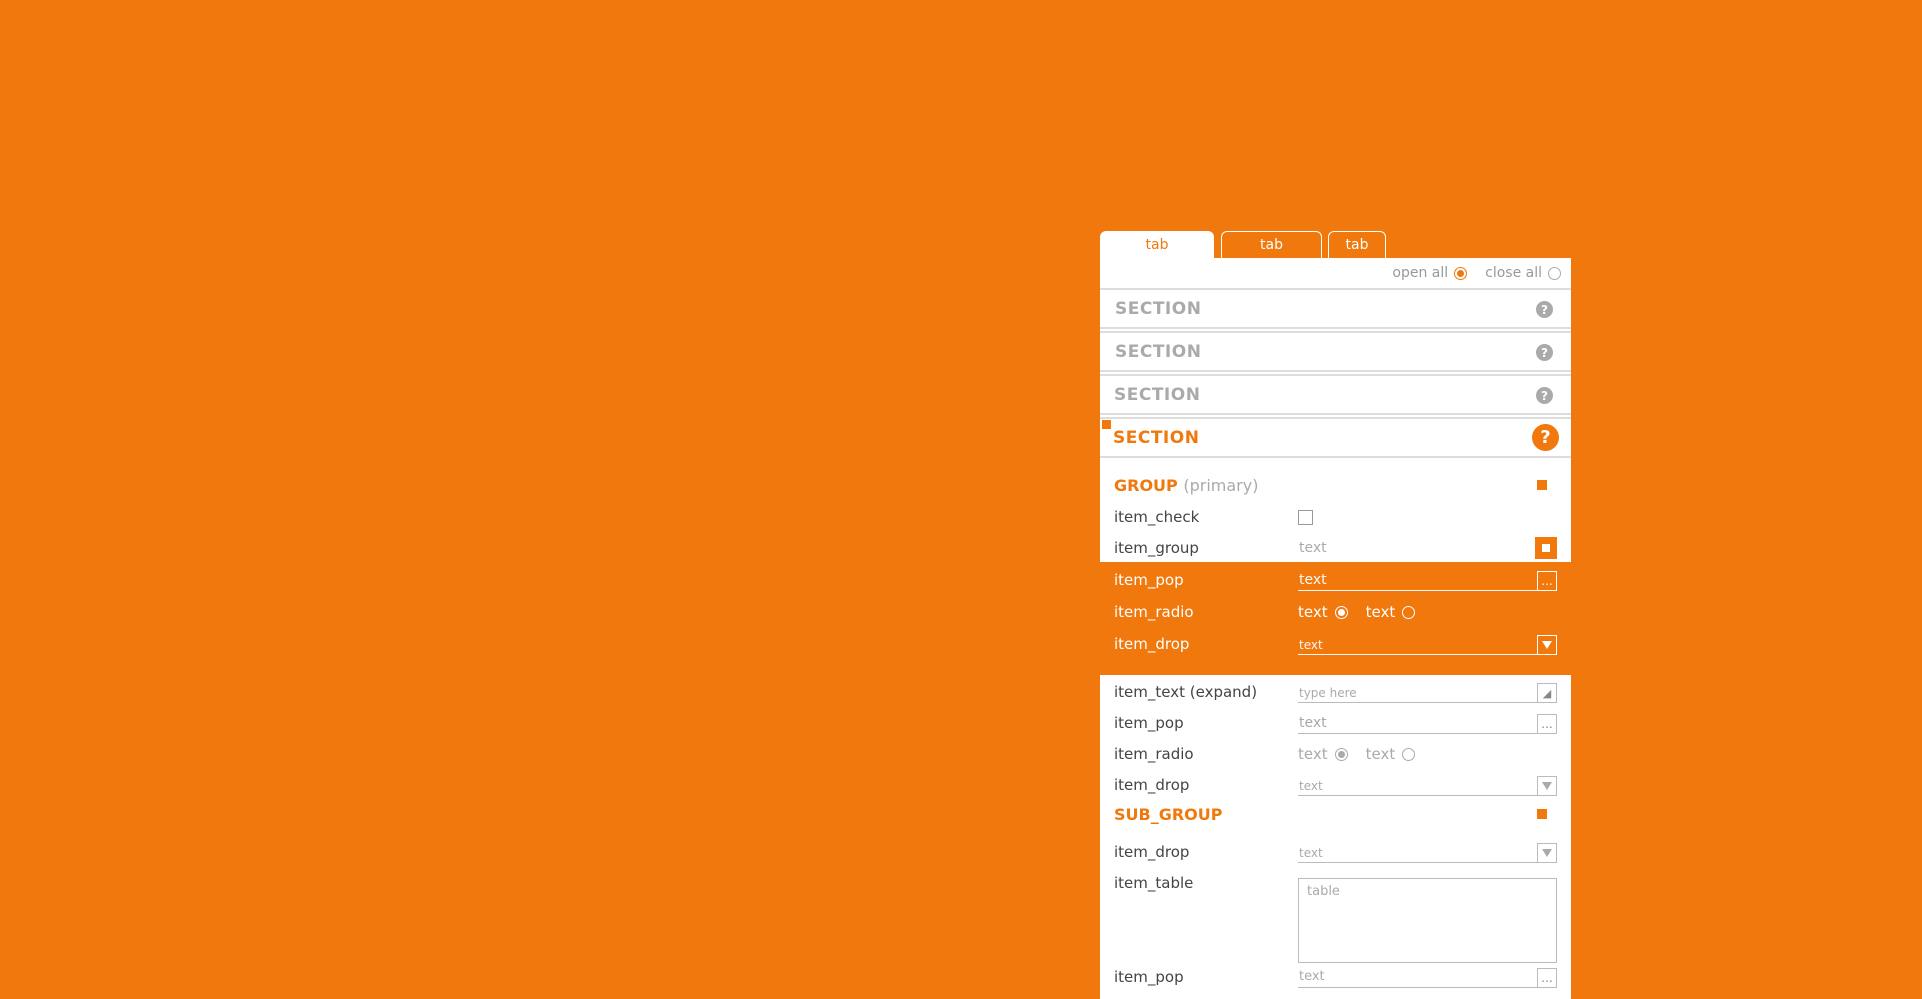  I want to click on sub-group-title: SUB_GROUP, so click(1168, 814).